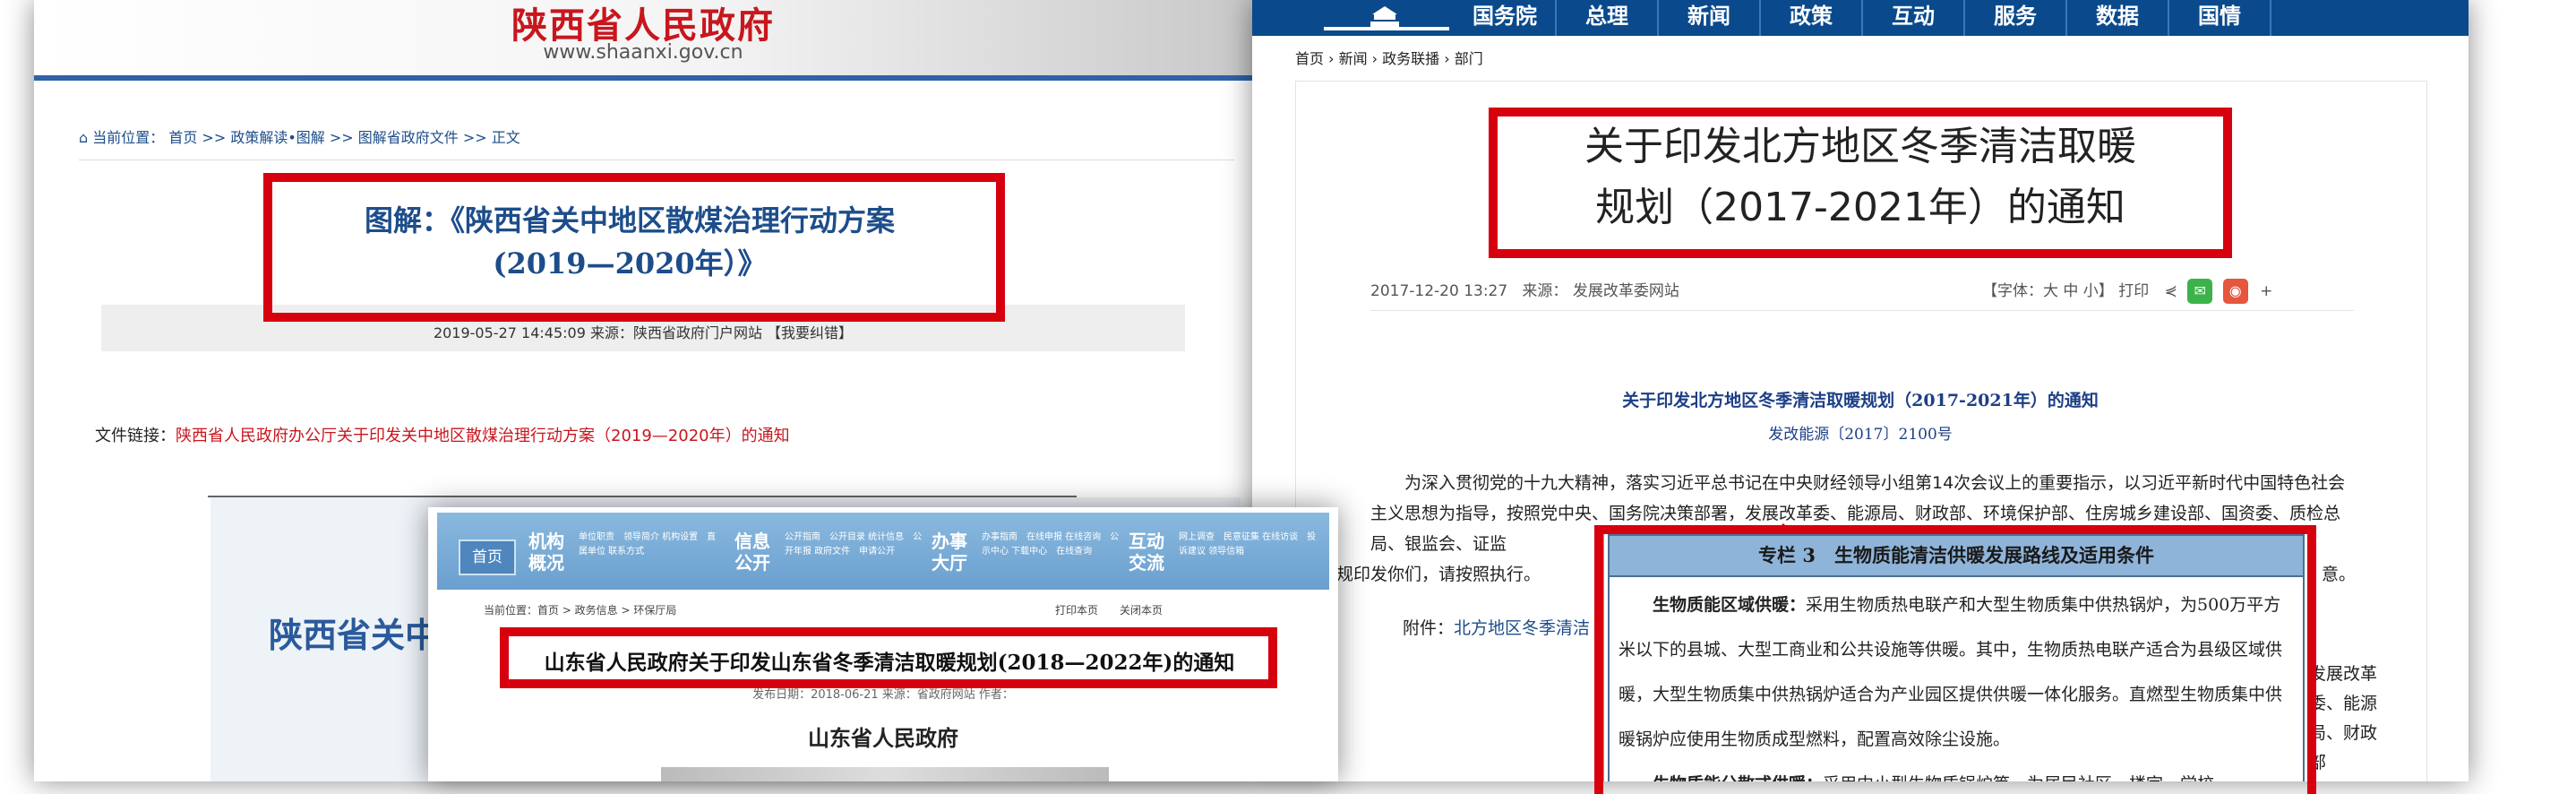  What do you see at coordinates (2171, 291) in the screenshot?
I see `share-icon: ⋞` at bounding box center [2171, 291].